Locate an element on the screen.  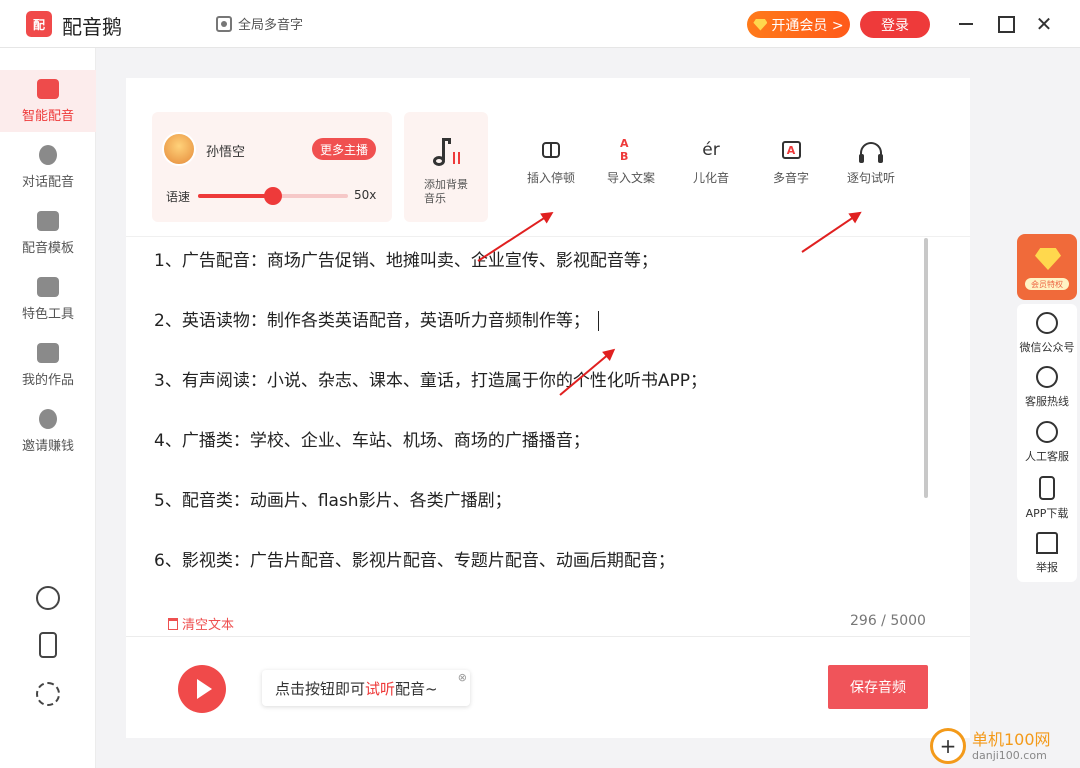
speed-slider-fill is located at coordinates (235, 196).